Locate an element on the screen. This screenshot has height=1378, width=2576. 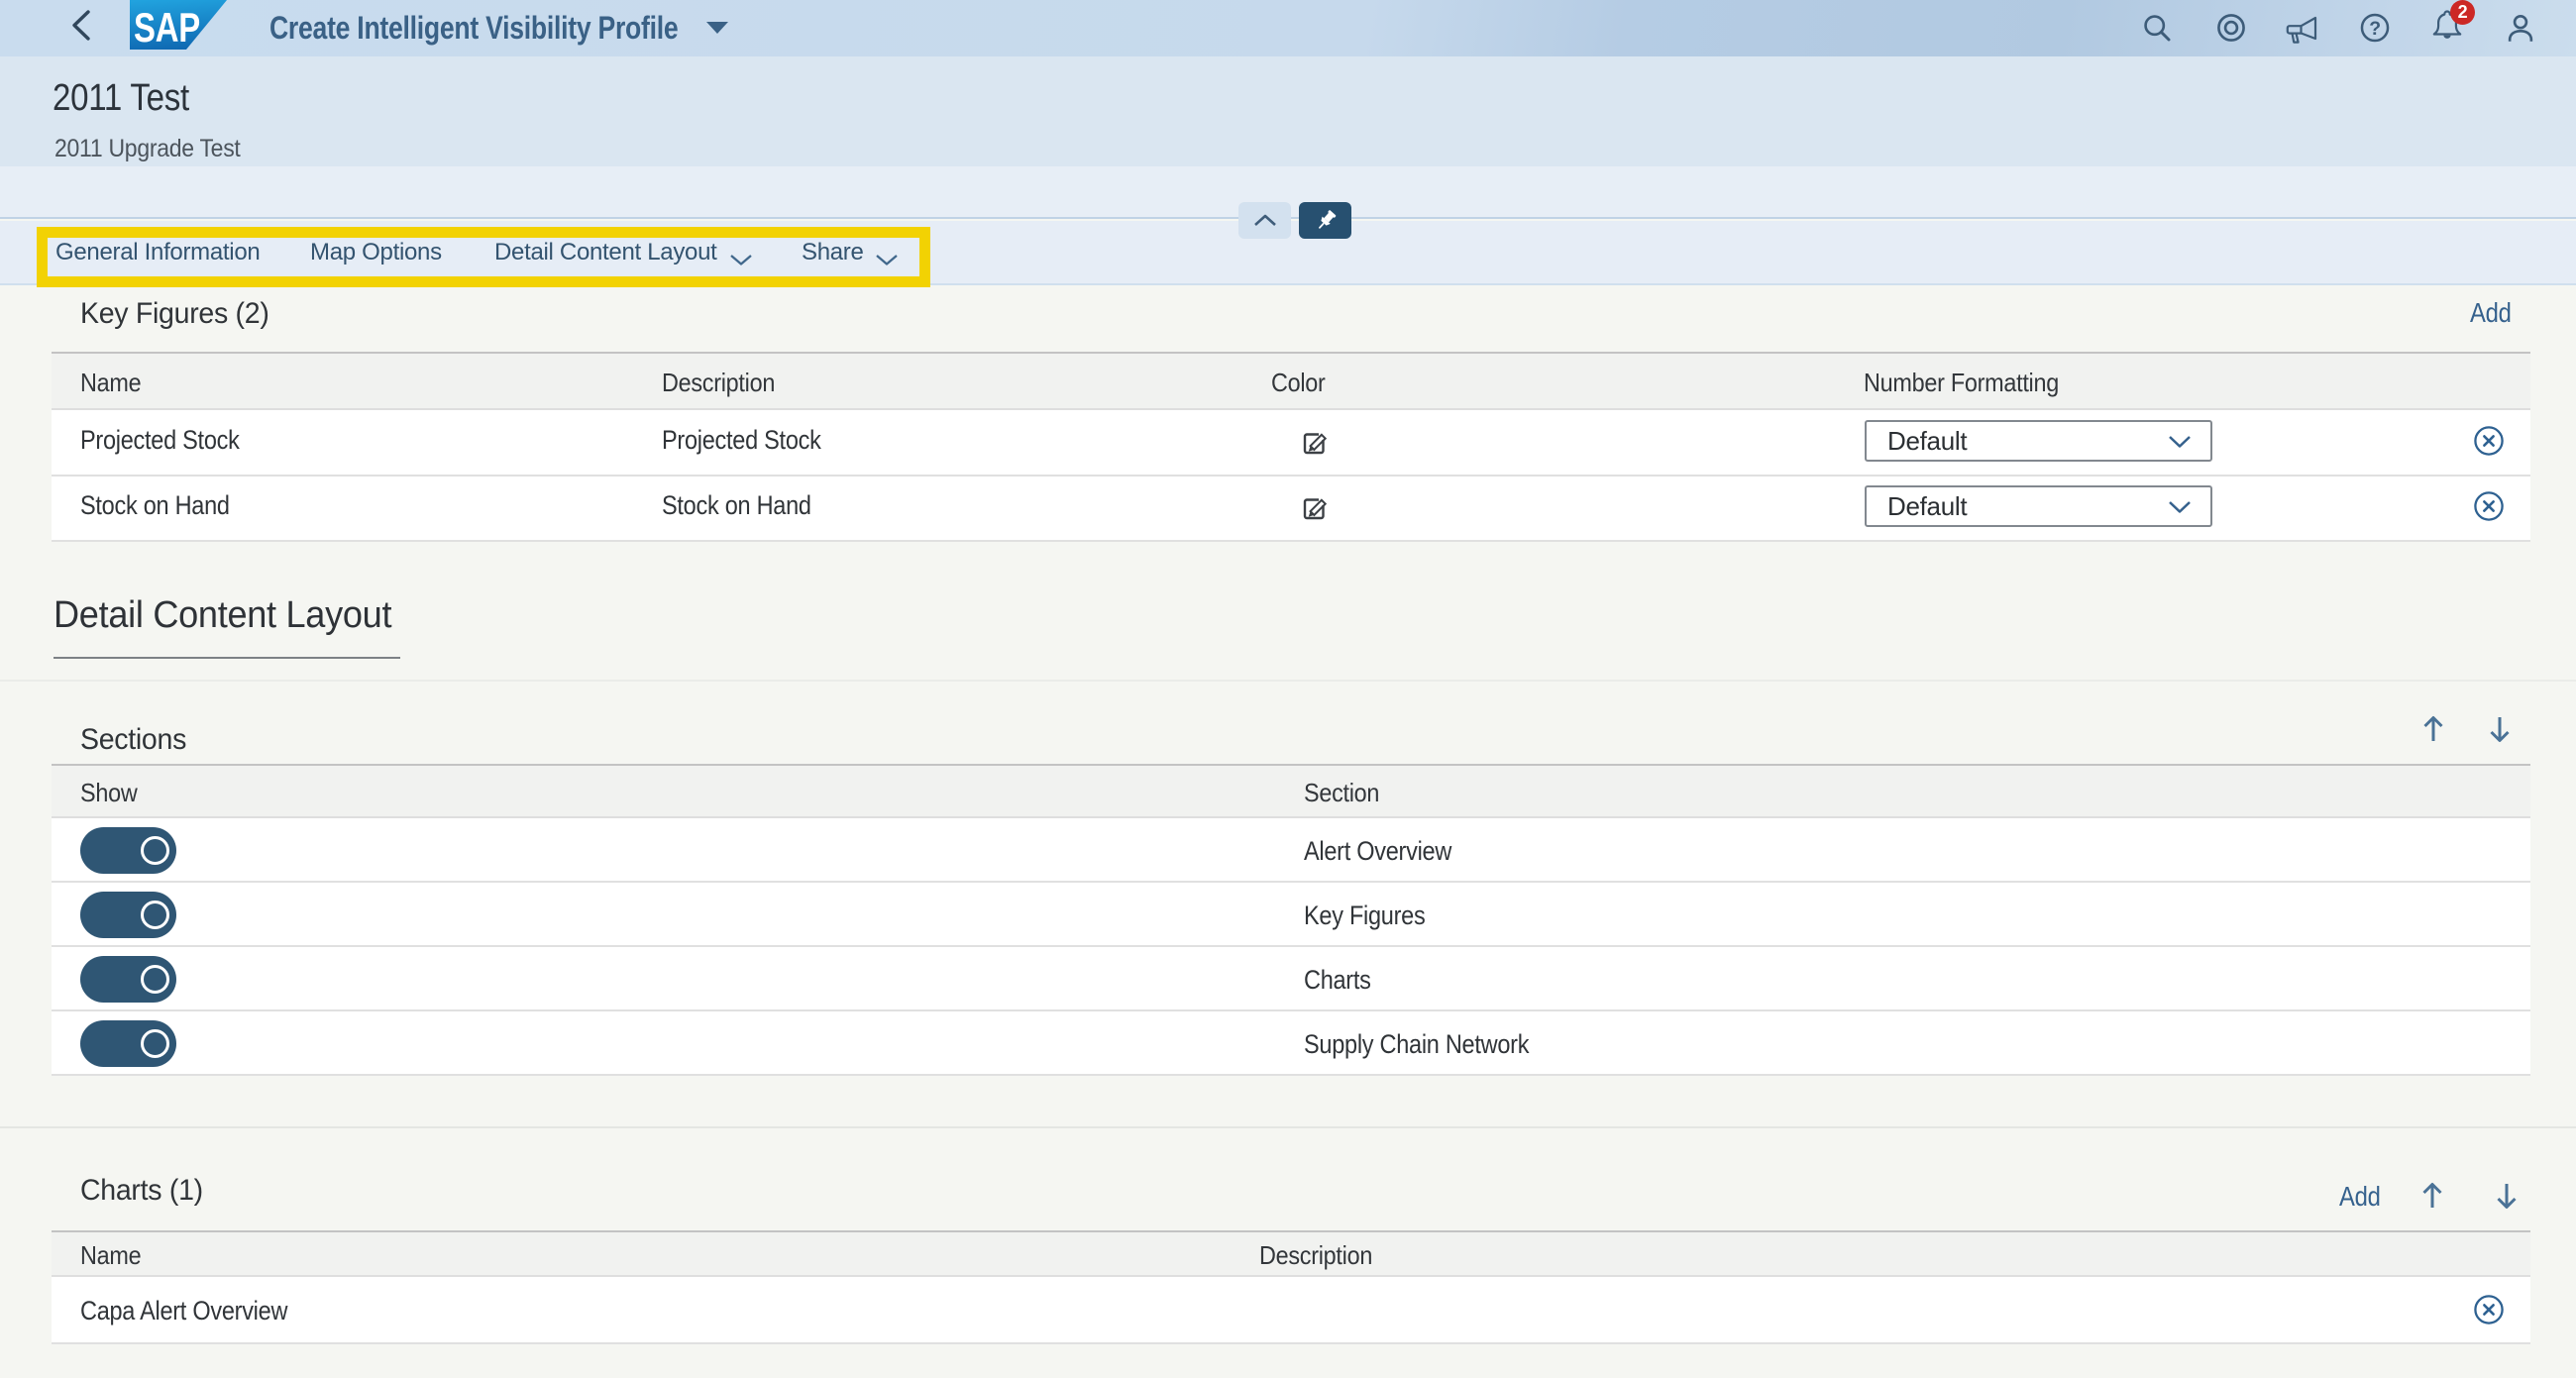
svg-text: SAP is located at coordinates (167, 27).